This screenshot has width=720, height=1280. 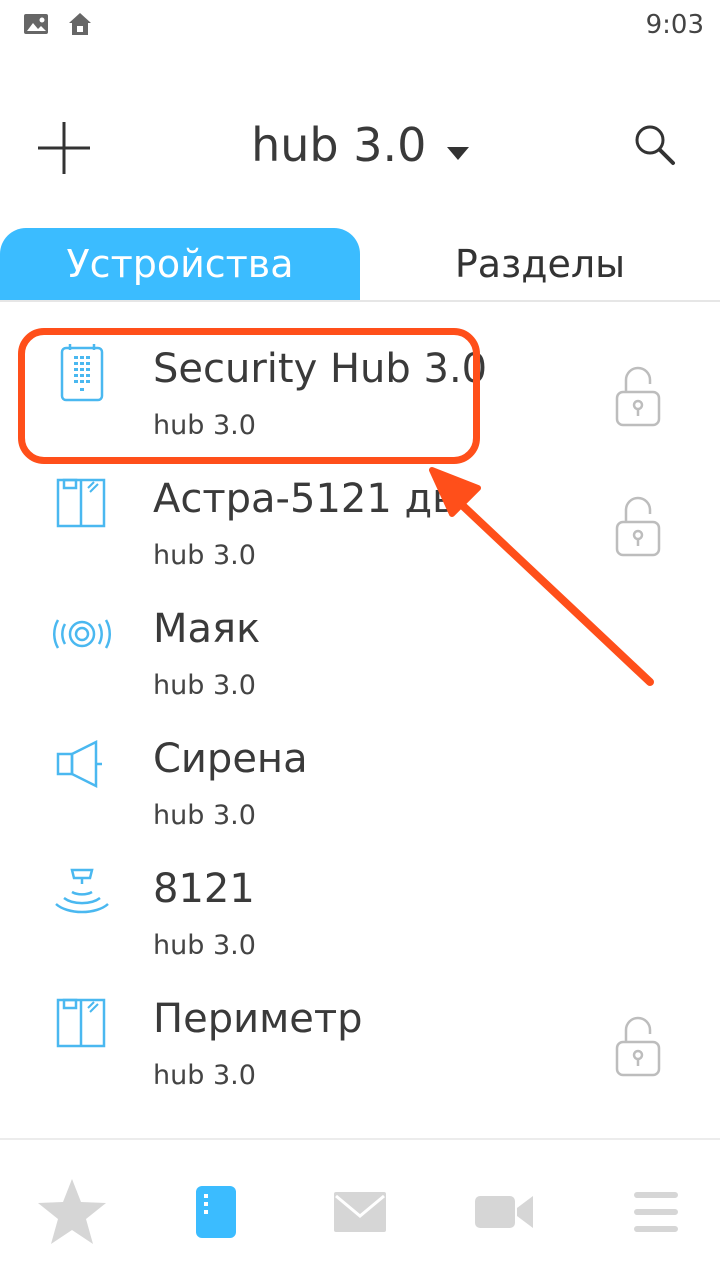 What do you see at coordinates (360, 1212) in the screenshot?
I see `mail-icon` at bounding box center [360, 1212].